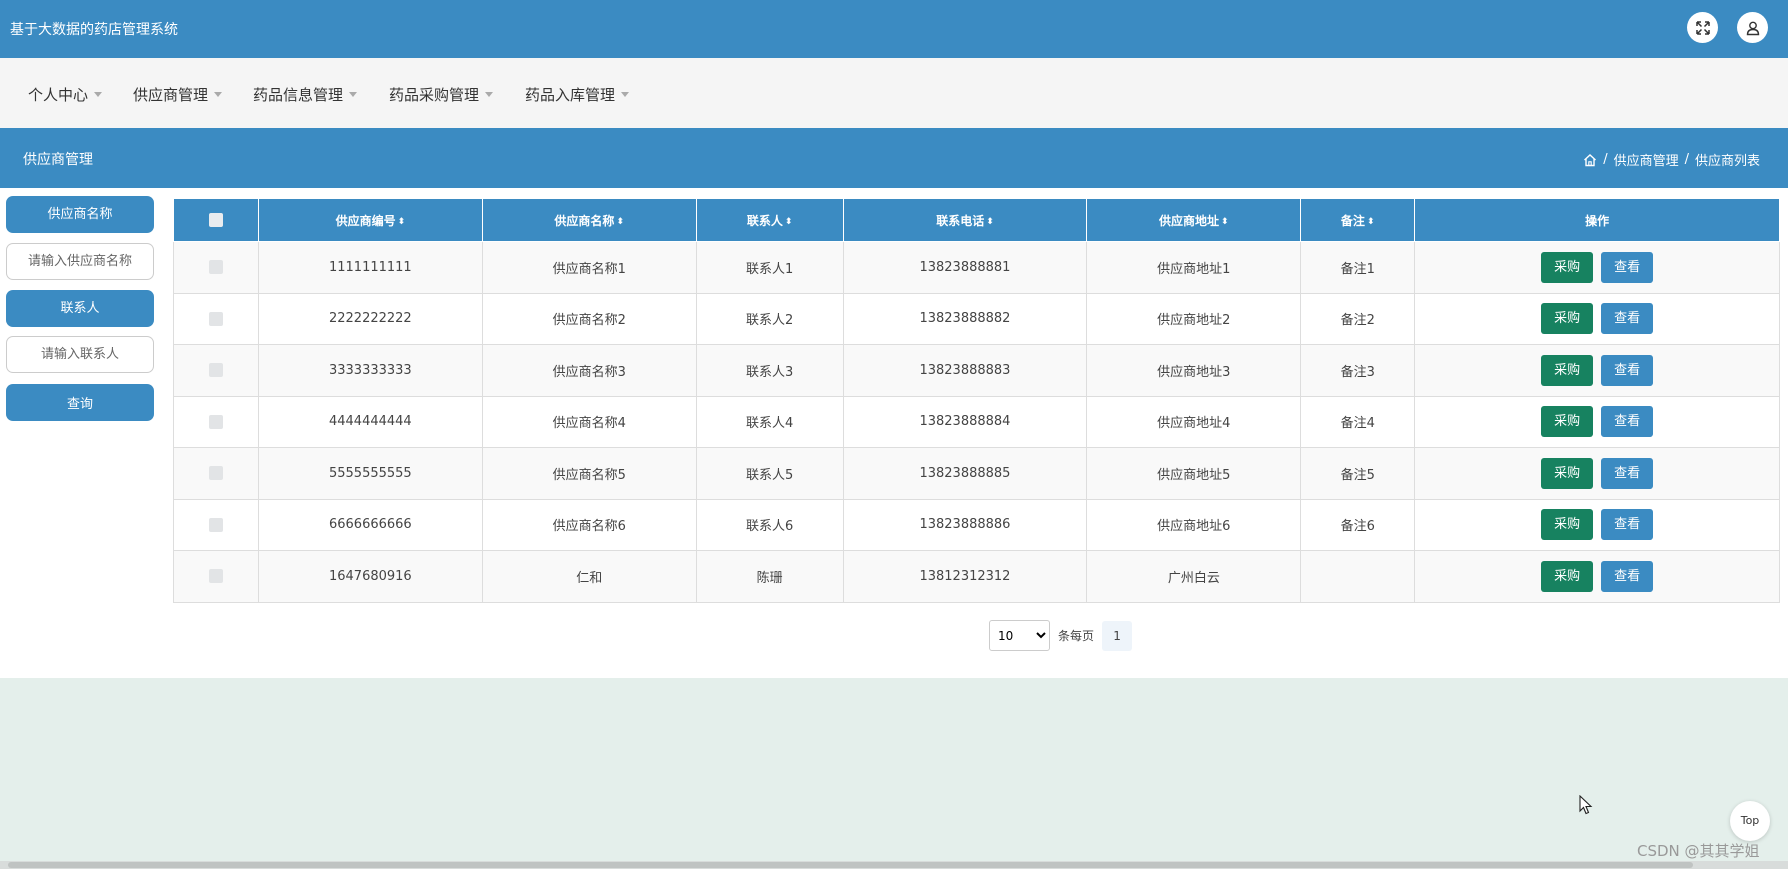 This screenshot has height=869, width=1788. Describe the element at coordinates (894, 93) in the screenshot. I see `main-nav: 个人中心 供应商管理 药品信息管理 药品采购管理 药品入库管理` at that location.